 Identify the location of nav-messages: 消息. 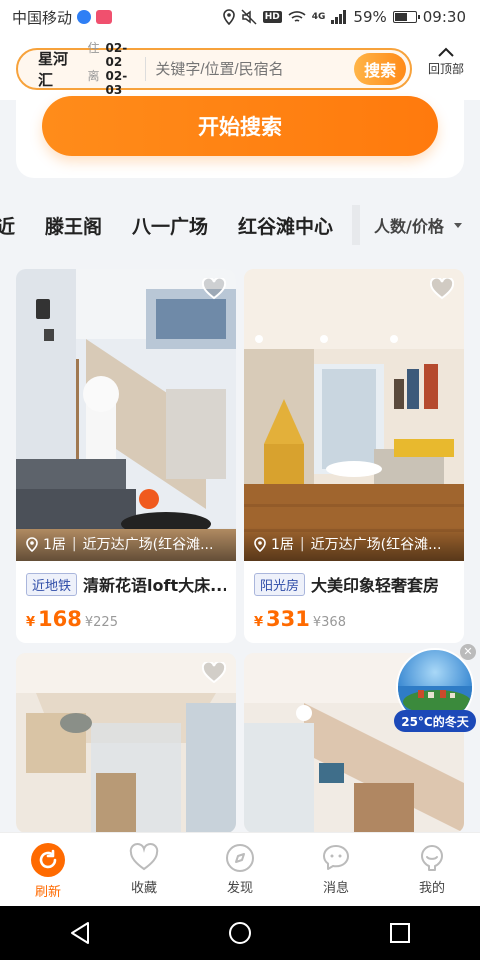
(336, 869).